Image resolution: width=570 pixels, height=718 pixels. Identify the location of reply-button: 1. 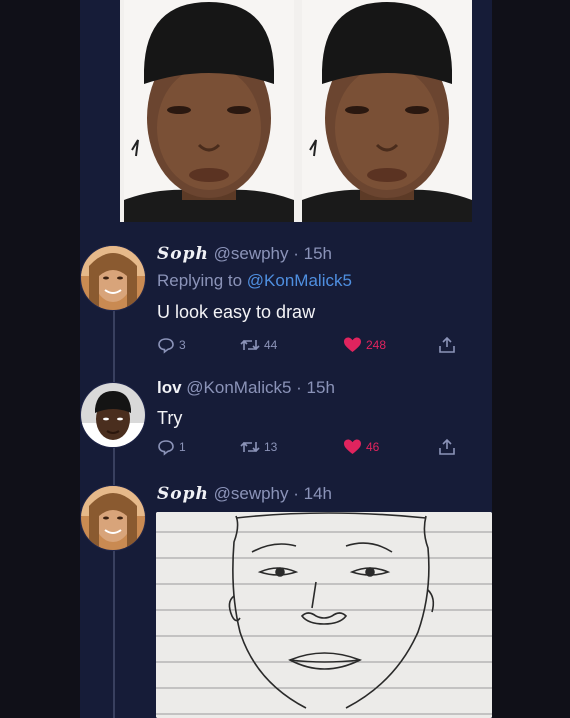
(171, 447).